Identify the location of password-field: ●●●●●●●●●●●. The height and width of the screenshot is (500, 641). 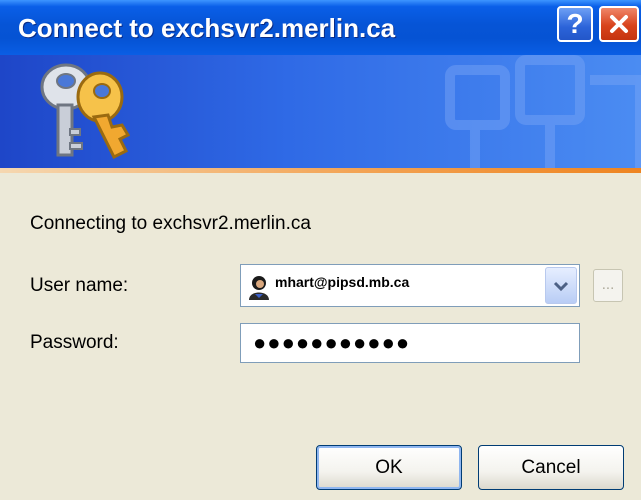
(410, 343).